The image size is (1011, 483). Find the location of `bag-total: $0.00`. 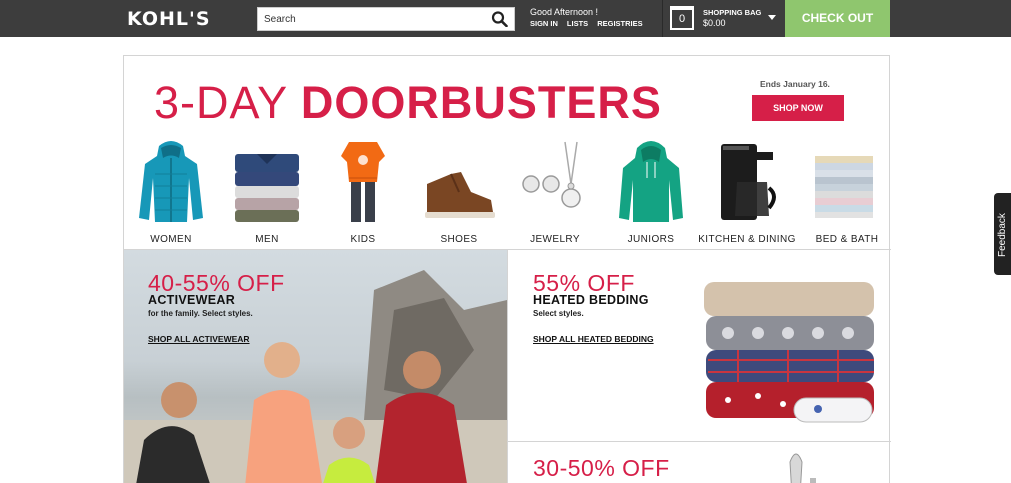

bag-total: $0.00 is located at coordinates (714, 23).